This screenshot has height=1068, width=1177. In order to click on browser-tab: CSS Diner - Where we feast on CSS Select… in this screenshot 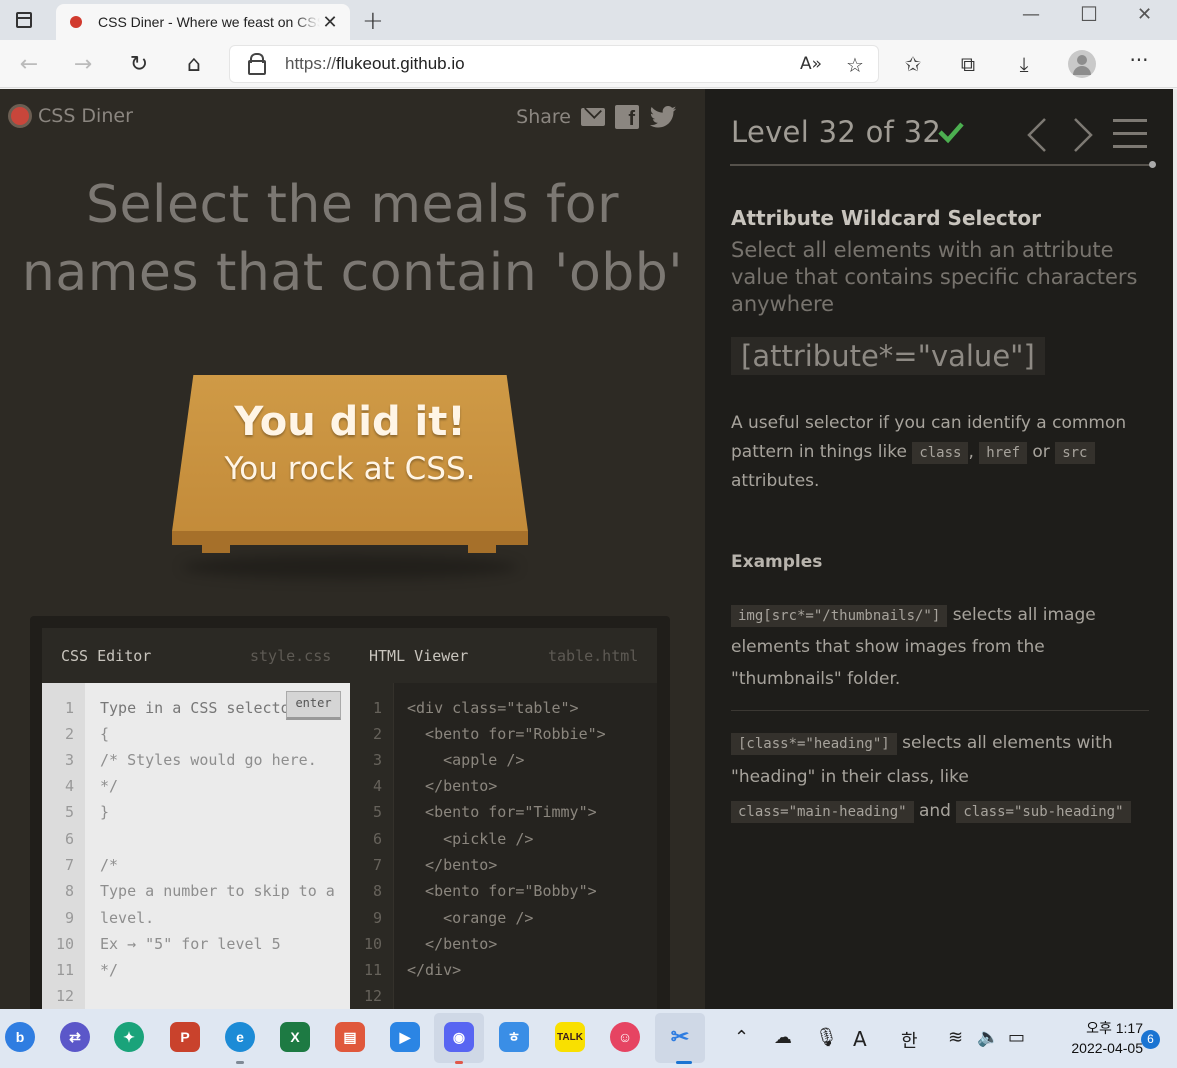, I will do `click(203, 22)`.